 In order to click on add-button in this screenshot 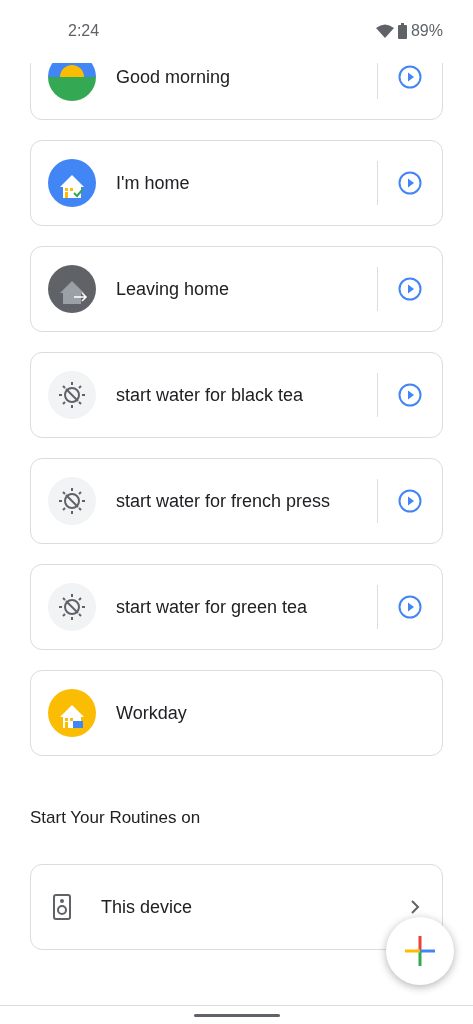, I will do `click(420, 951)`.